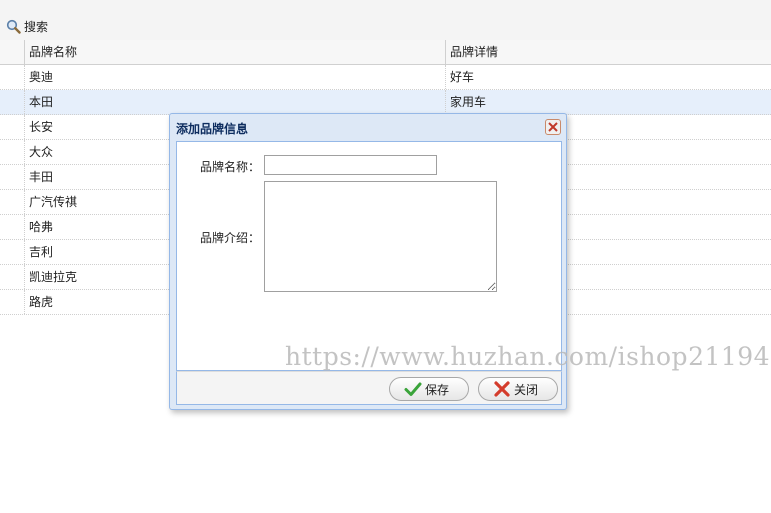 The image size is (771, 513). I want to click on row-number-header, so click(12, 52).